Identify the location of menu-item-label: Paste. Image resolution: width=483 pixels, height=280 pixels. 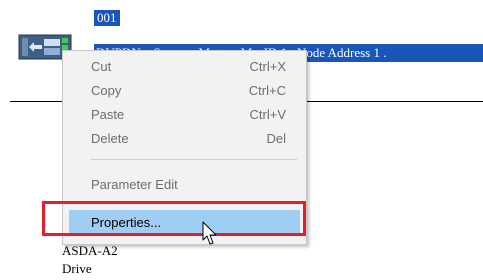
(108, 114).